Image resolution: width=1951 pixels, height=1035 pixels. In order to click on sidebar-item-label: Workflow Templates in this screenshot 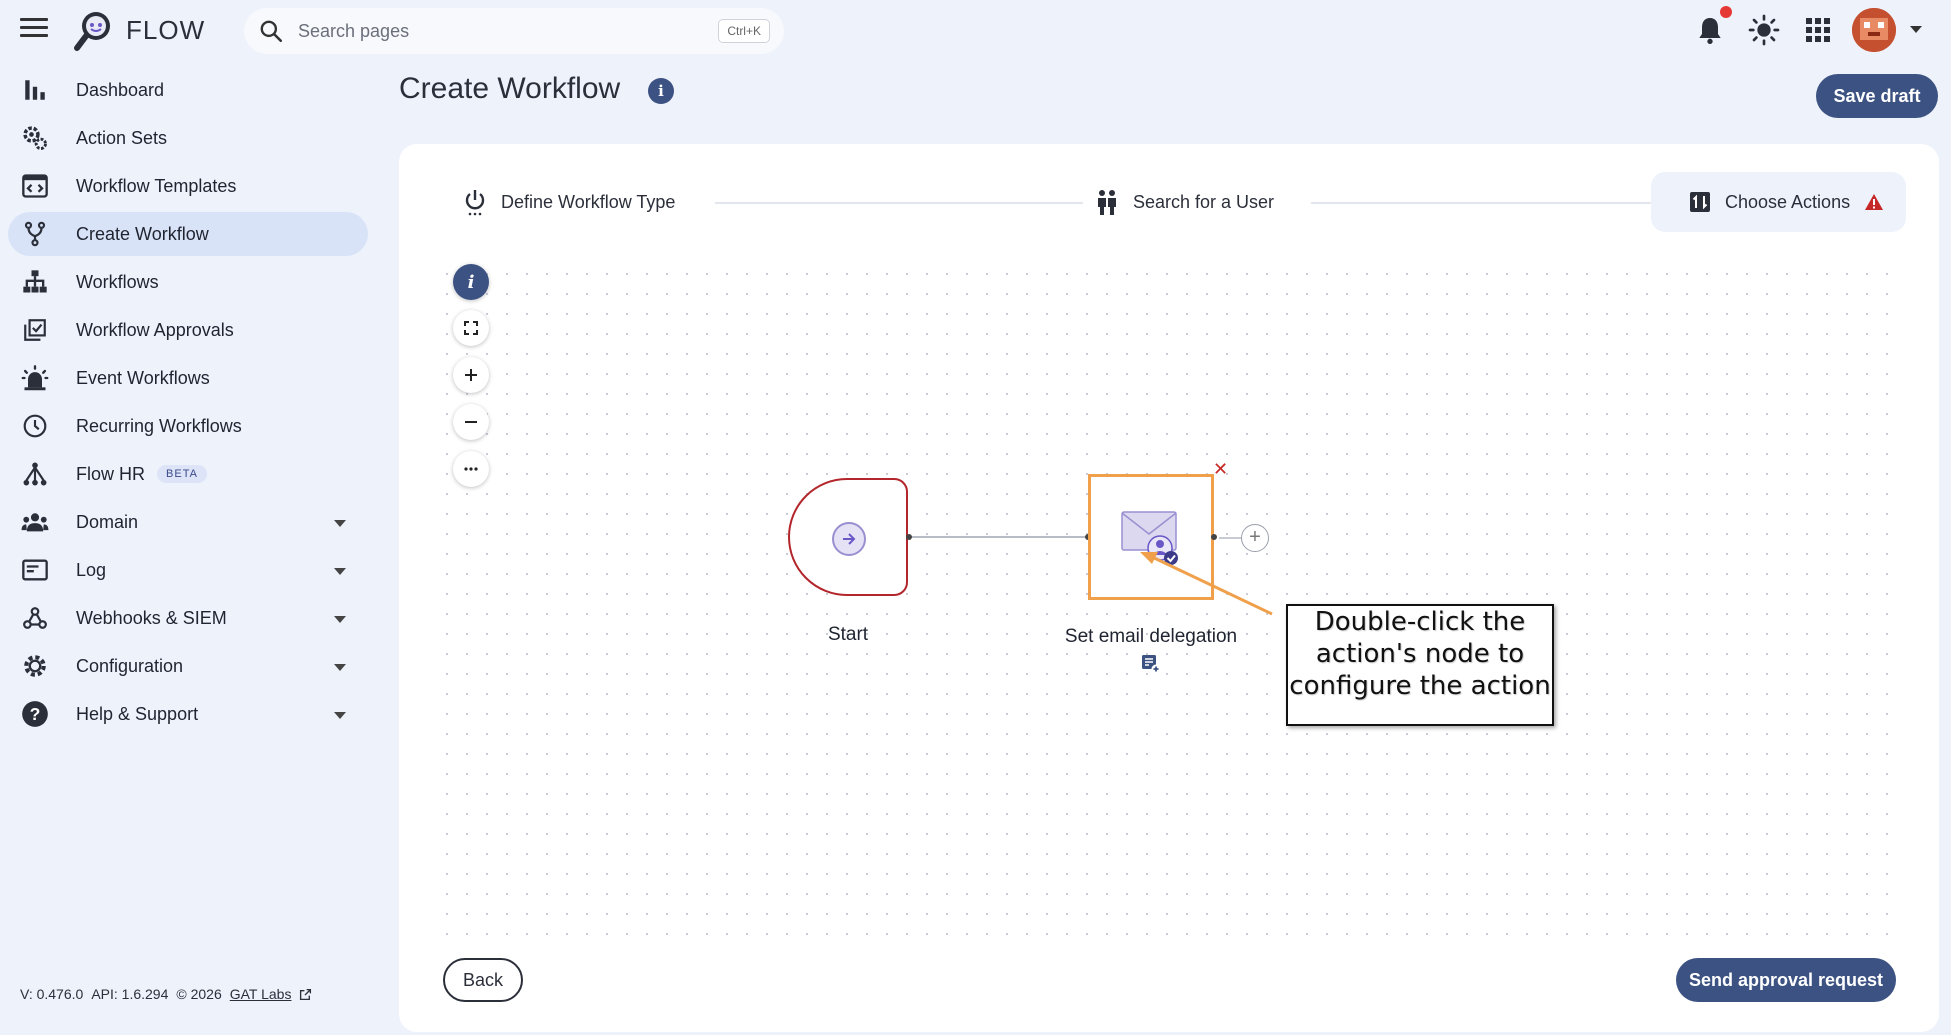, I will do `click(156, 185)`.